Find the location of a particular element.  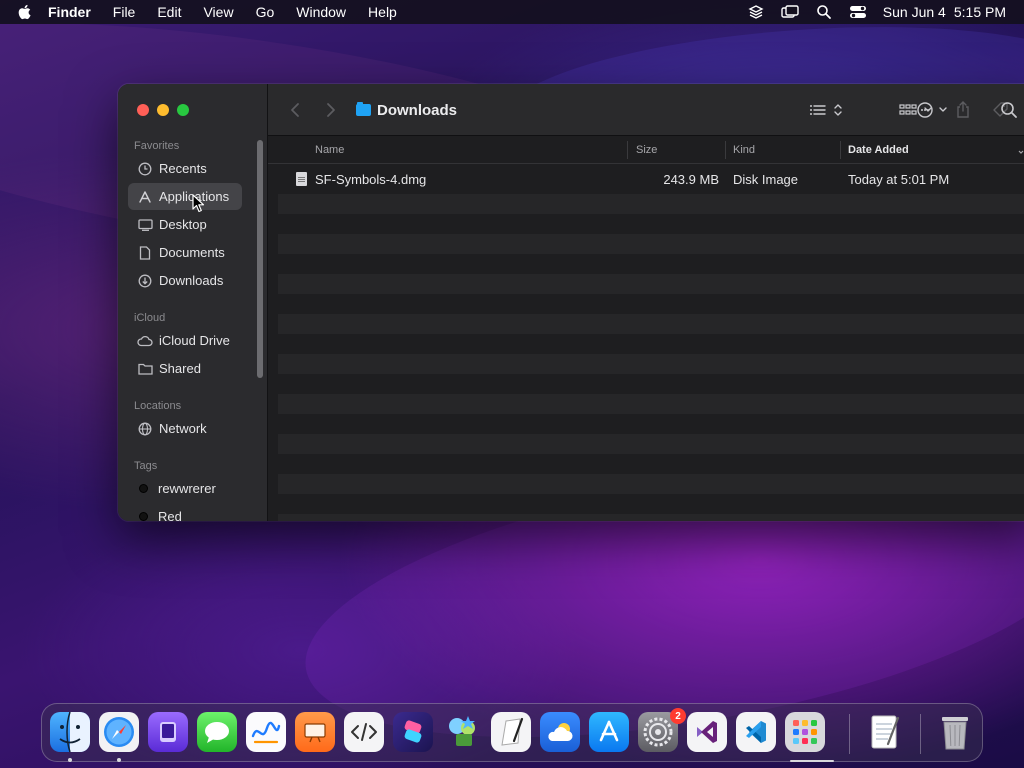

sidebar-item-downloads: Downloads is located at coordinates (185, 280).